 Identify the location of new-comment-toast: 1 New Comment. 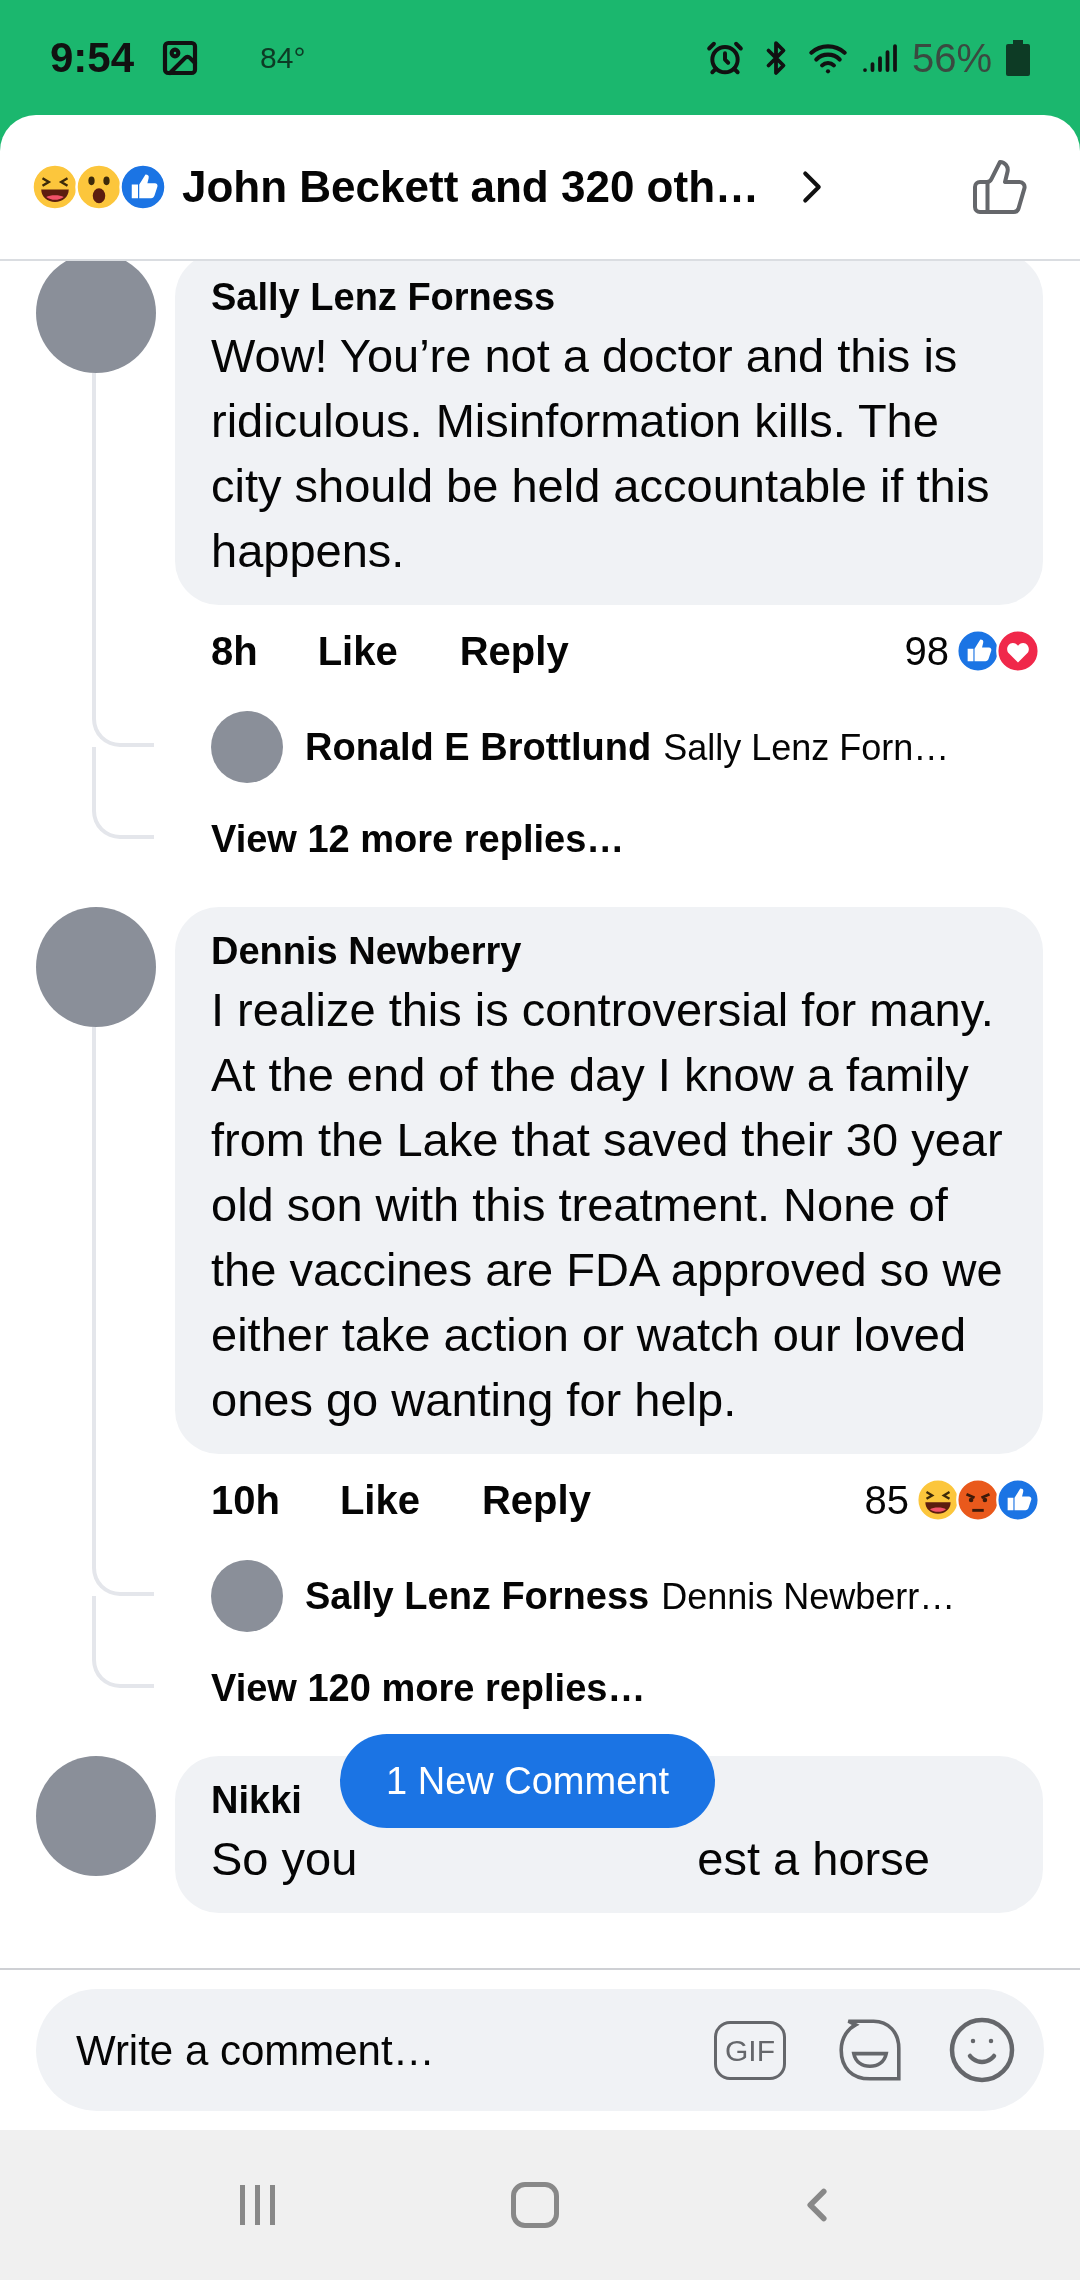
(527, 1781).